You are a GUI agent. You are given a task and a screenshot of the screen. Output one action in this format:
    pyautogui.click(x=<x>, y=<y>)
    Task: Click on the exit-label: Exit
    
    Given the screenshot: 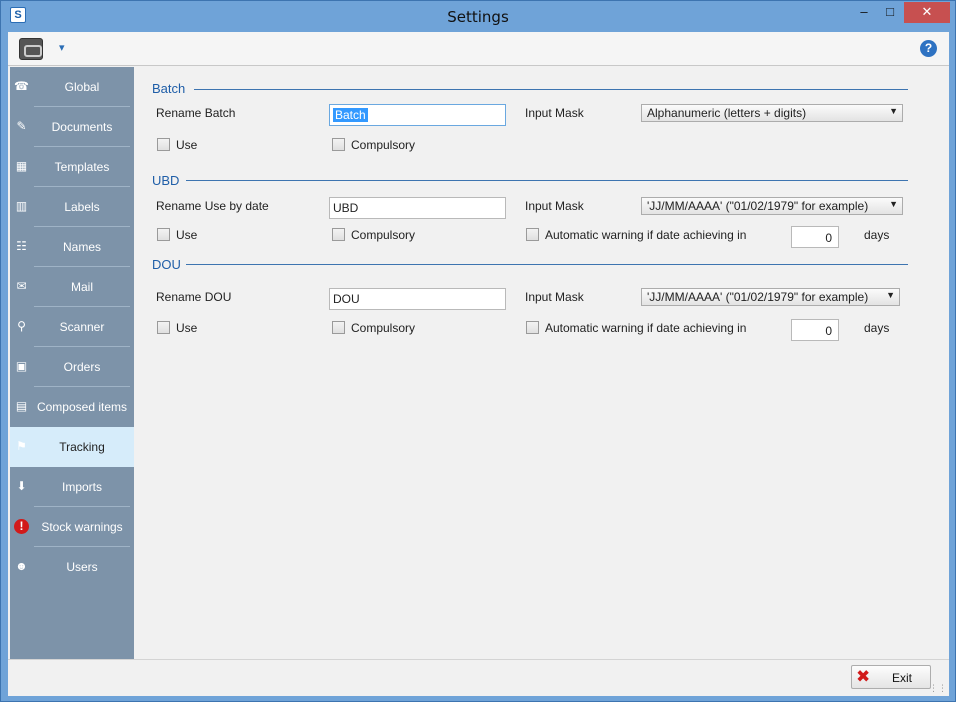 What is the action you would take?
    pyautogui.click(x=901, y=678)
    